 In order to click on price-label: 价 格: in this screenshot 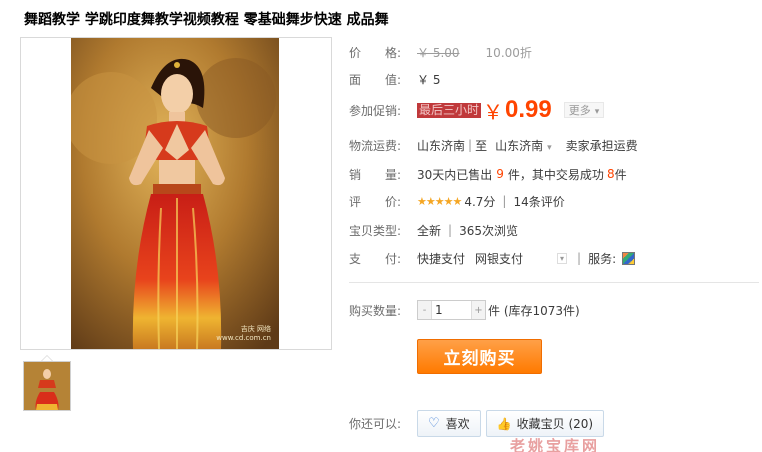, I will do `click(375, 52)`.